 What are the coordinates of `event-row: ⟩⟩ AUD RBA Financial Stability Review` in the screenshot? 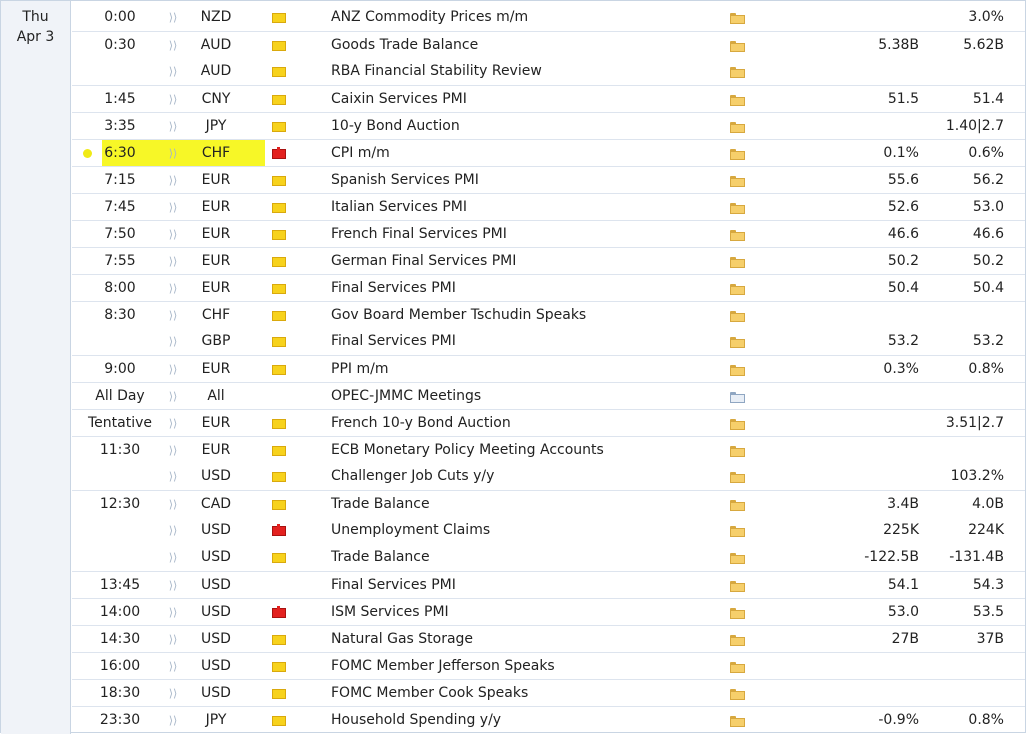 It's located at (548, 71).